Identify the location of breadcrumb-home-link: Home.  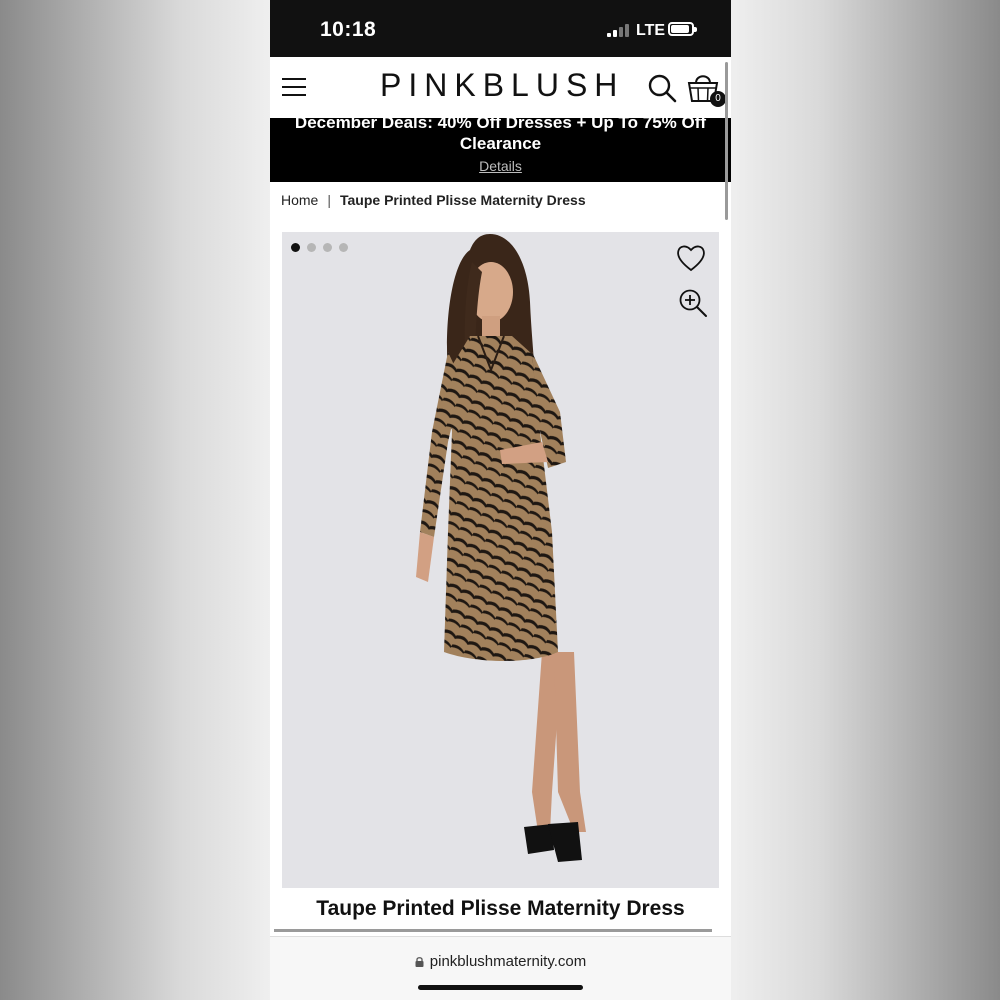
(299, 200).